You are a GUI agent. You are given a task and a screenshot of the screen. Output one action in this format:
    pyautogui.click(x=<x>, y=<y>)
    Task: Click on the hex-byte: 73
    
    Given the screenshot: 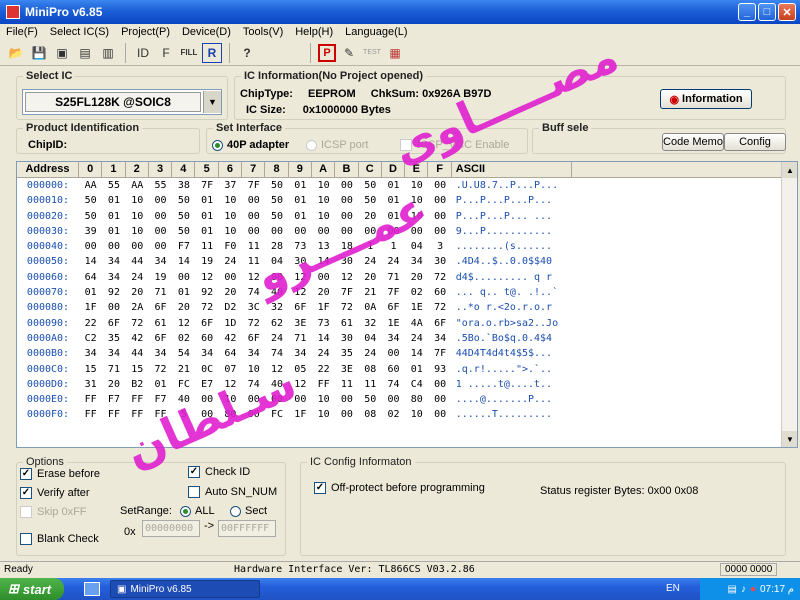 What is the action you would take?
    pyautogui.click(x=323, y=323)
    